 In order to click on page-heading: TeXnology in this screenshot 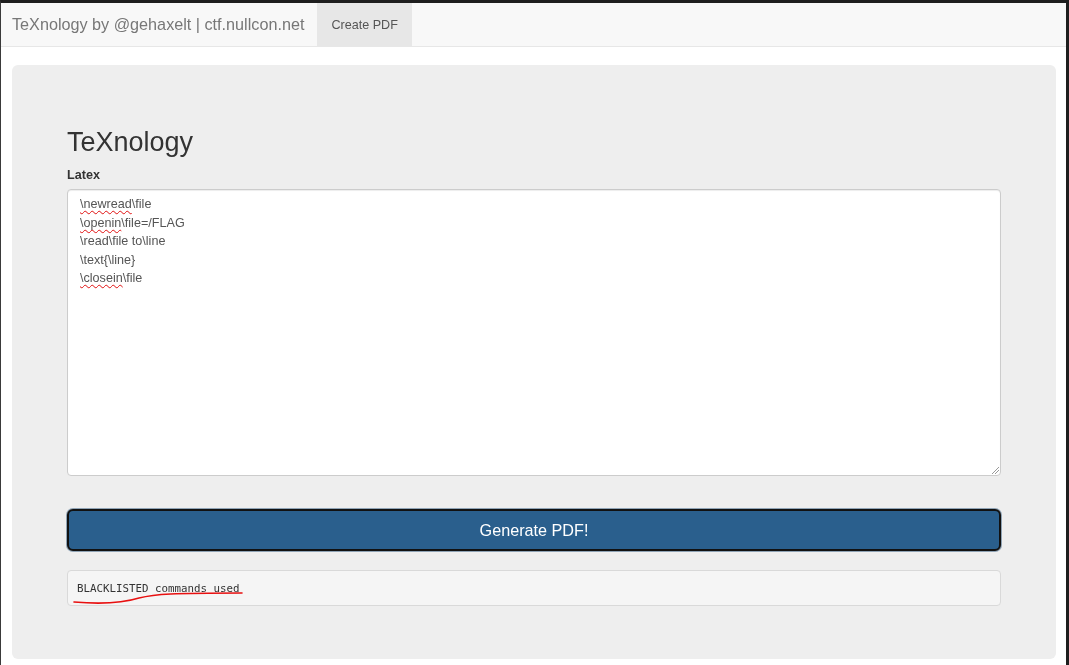, I will do `click(131, 142)`.